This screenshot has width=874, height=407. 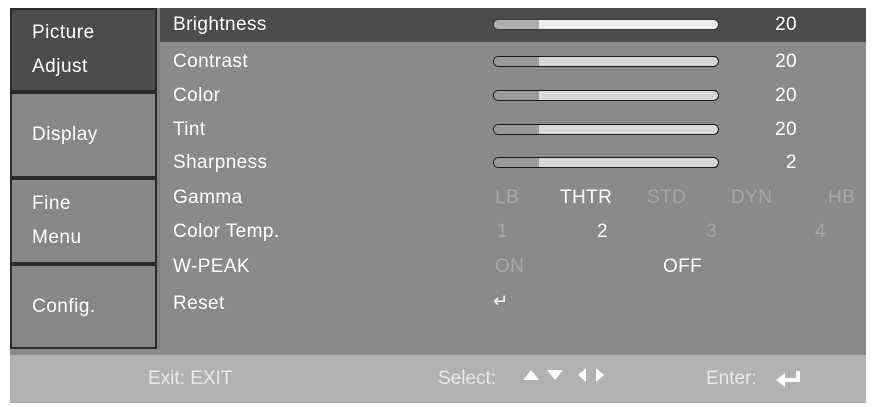 I want to click on brightness-slider-fill, so click(x=516, y=24).